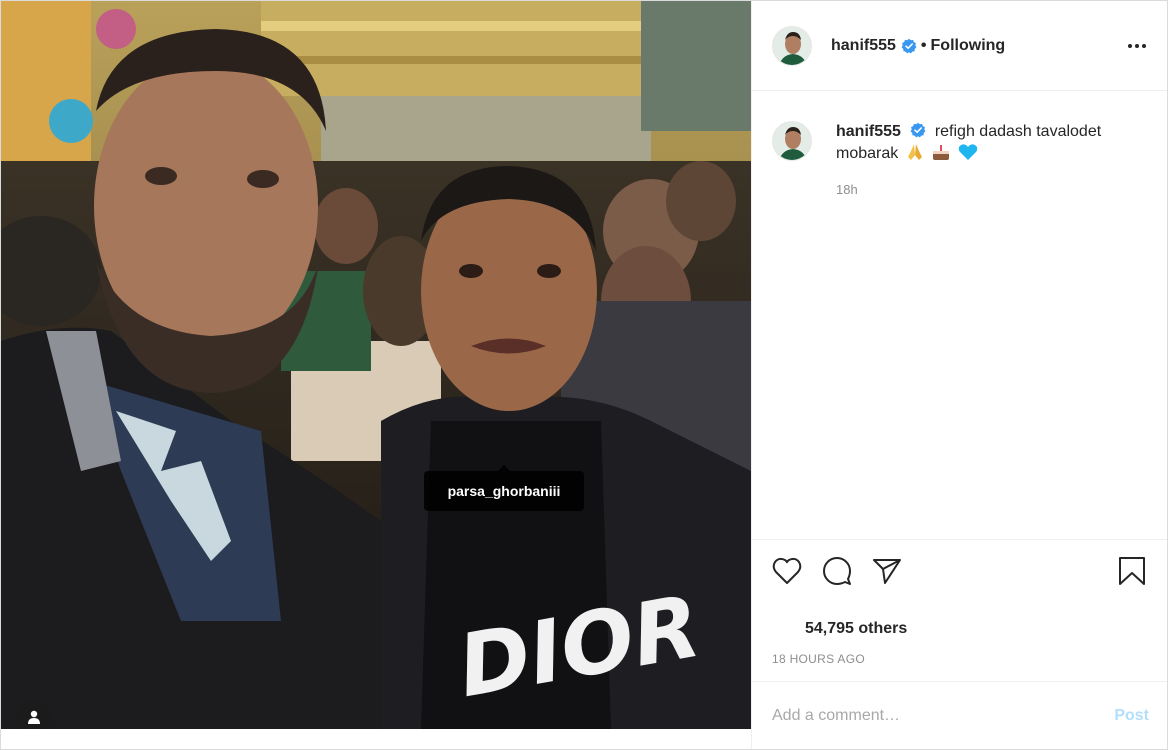 This screenshot has height=750, width=1168. What do you see at coordinates (818, 659) in the screenshot?
I see `posted-time: 18 HOURS AGO` at bounding box center [818, 659].